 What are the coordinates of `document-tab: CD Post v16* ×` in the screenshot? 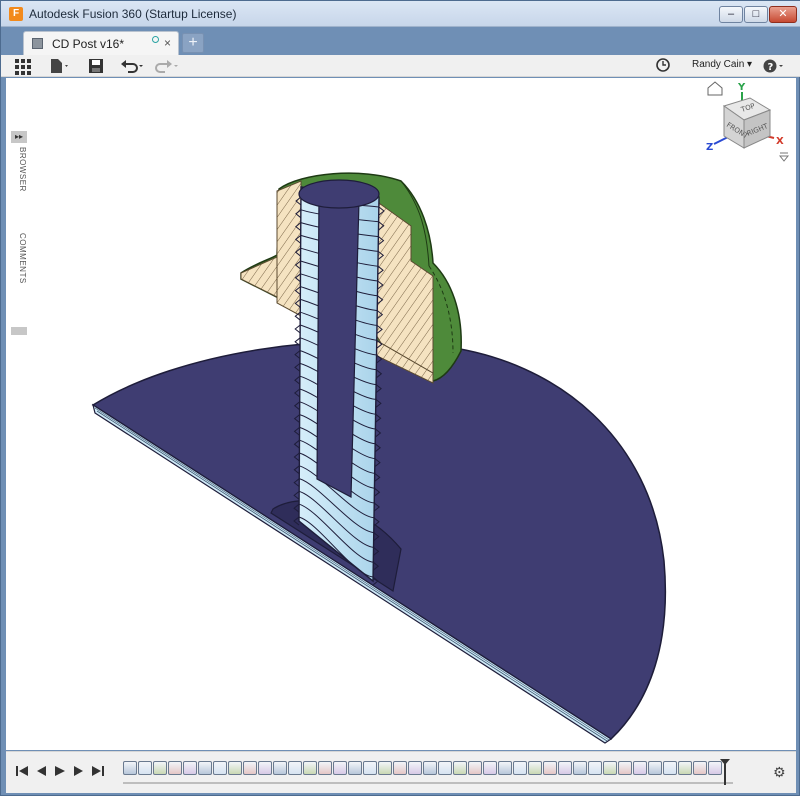 It's located at (101, 43).